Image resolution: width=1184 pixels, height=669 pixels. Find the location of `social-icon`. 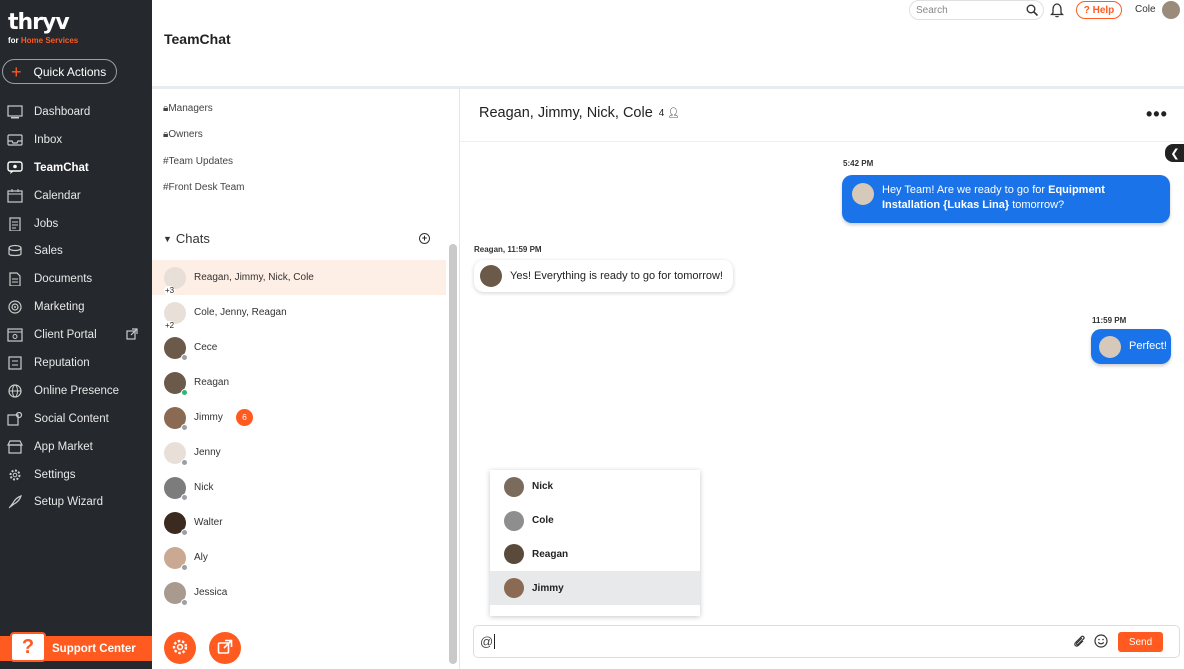

social-icon is located at coordinates (15, 419).